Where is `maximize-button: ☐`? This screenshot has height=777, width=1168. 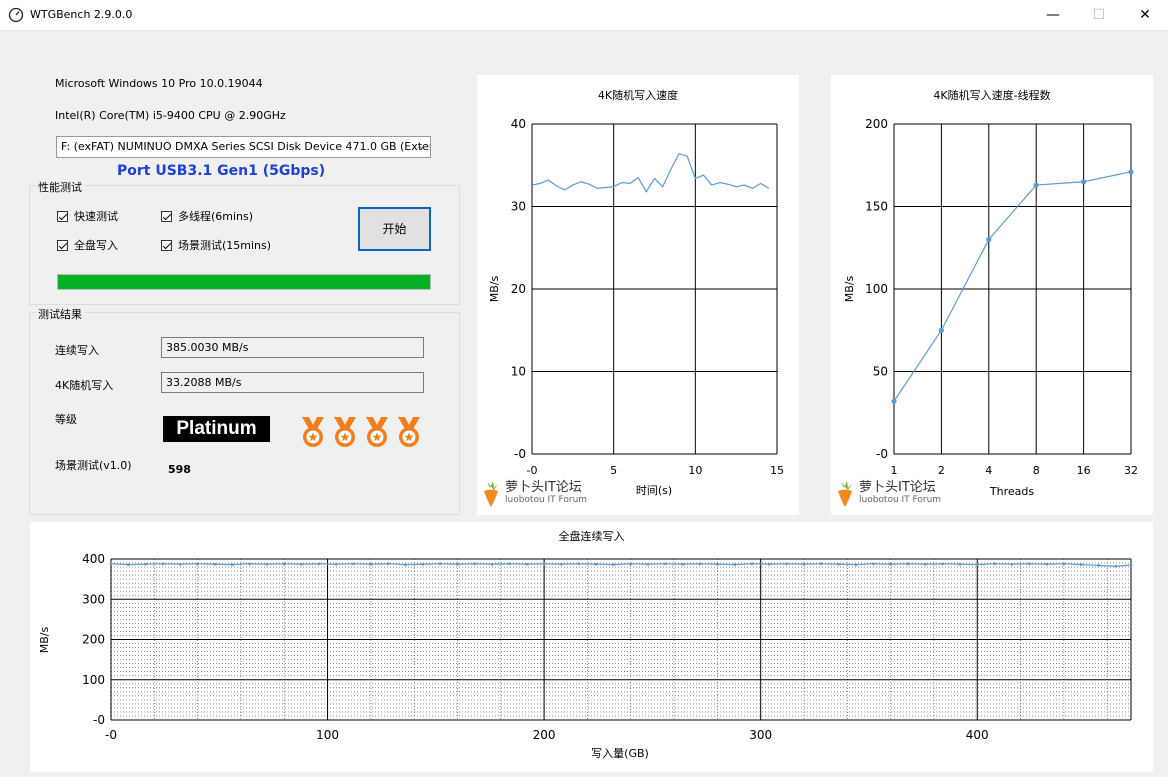
maximize-button: ☐ is located at coordinates (1099, 15).